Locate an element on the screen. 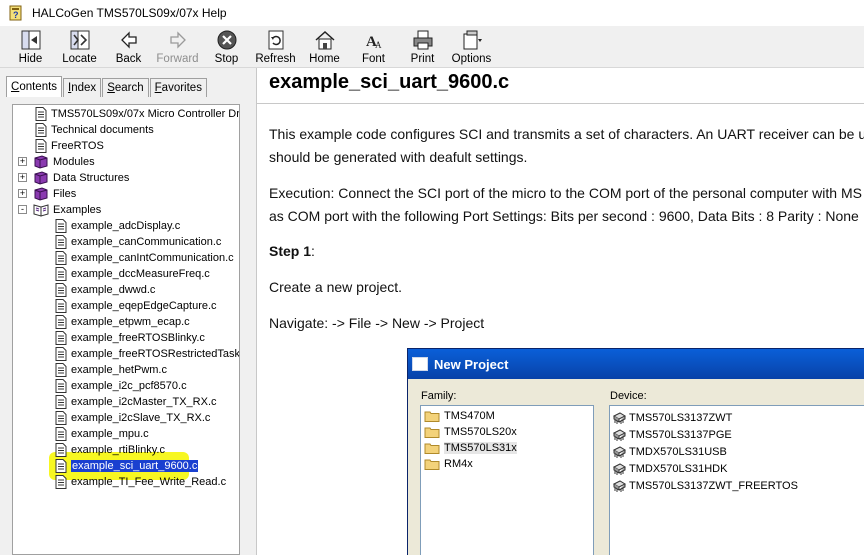 This screenshot has height=555, width=864. tree-item: example_dwwd.c is located at coordinates (105, 290).